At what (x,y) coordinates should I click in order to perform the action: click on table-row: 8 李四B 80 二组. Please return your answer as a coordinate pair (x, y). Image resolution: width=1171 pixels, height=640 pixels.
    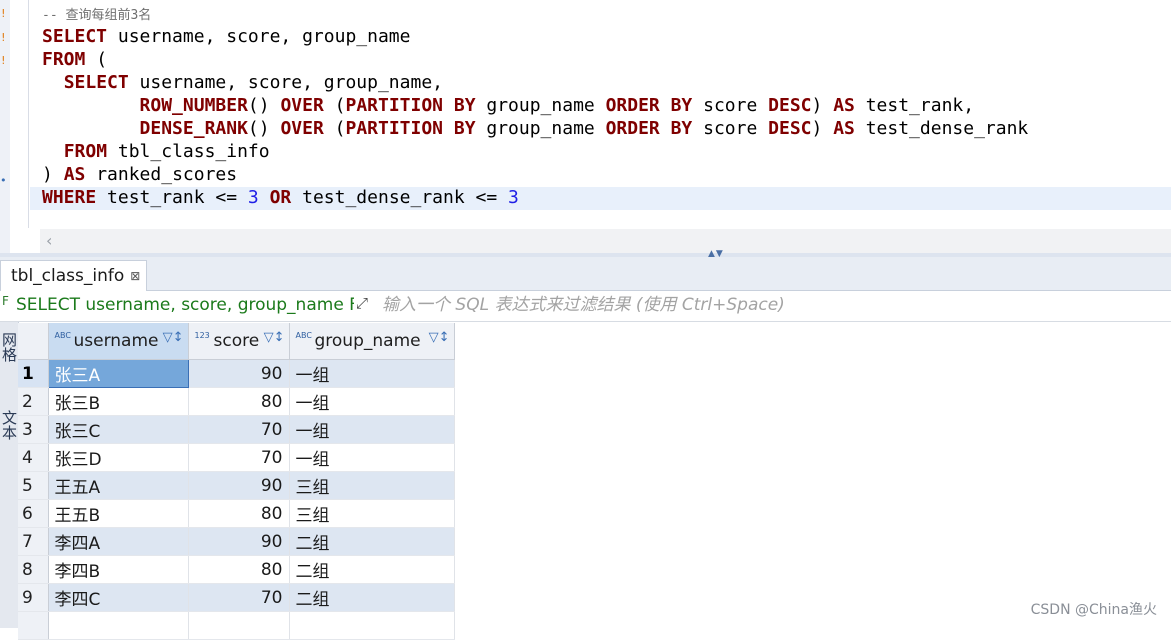
    Looking at the image, I should click on (236, 569).